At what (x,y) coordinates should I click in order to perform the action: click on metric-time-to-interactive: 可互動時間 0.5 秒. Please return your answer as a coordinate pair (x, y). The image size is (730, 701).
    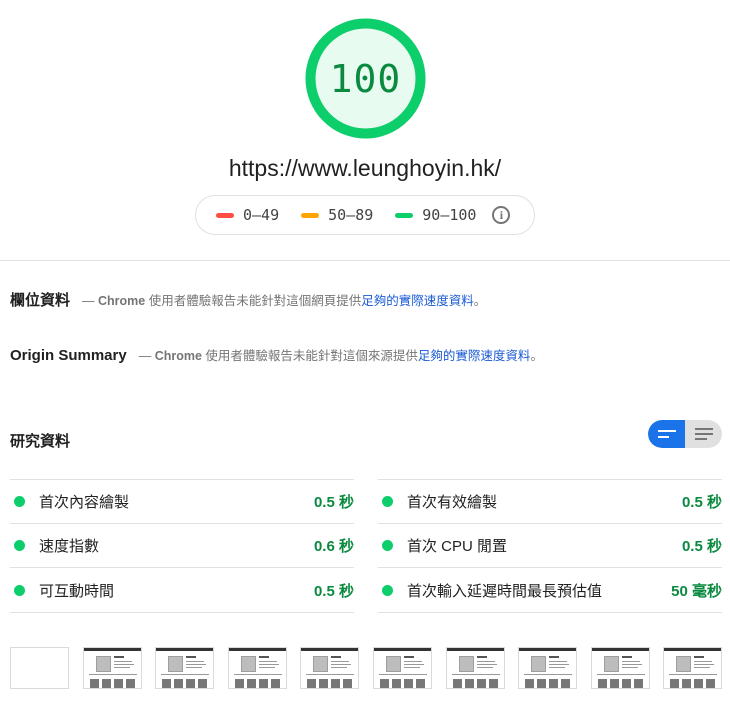
    Looking at the image, I should click on (182, 590).